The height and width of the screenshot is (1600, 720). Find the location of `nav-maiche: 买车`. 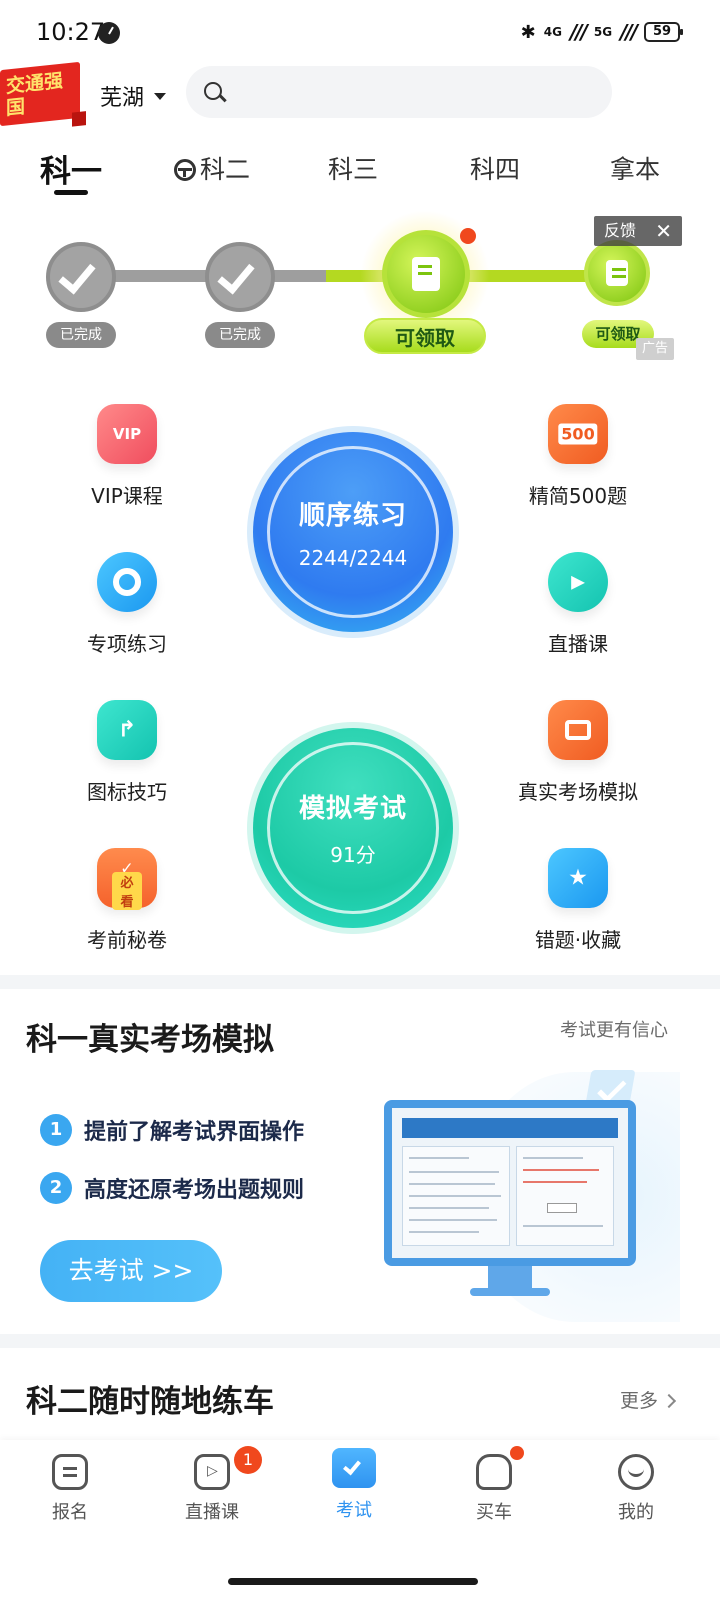

nav-maiche: 买车 is located at coordinates (494, 1489).